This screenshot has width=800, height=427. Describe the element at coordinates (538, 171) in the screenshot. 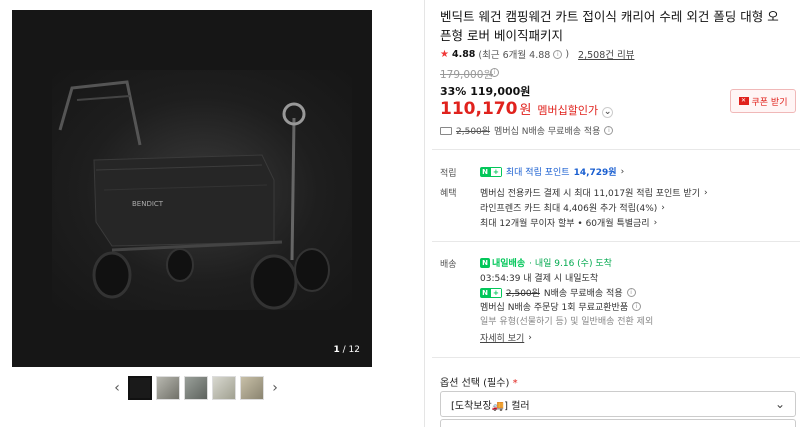

I see `max-points-label: 최대 적립 포인트` at that location.